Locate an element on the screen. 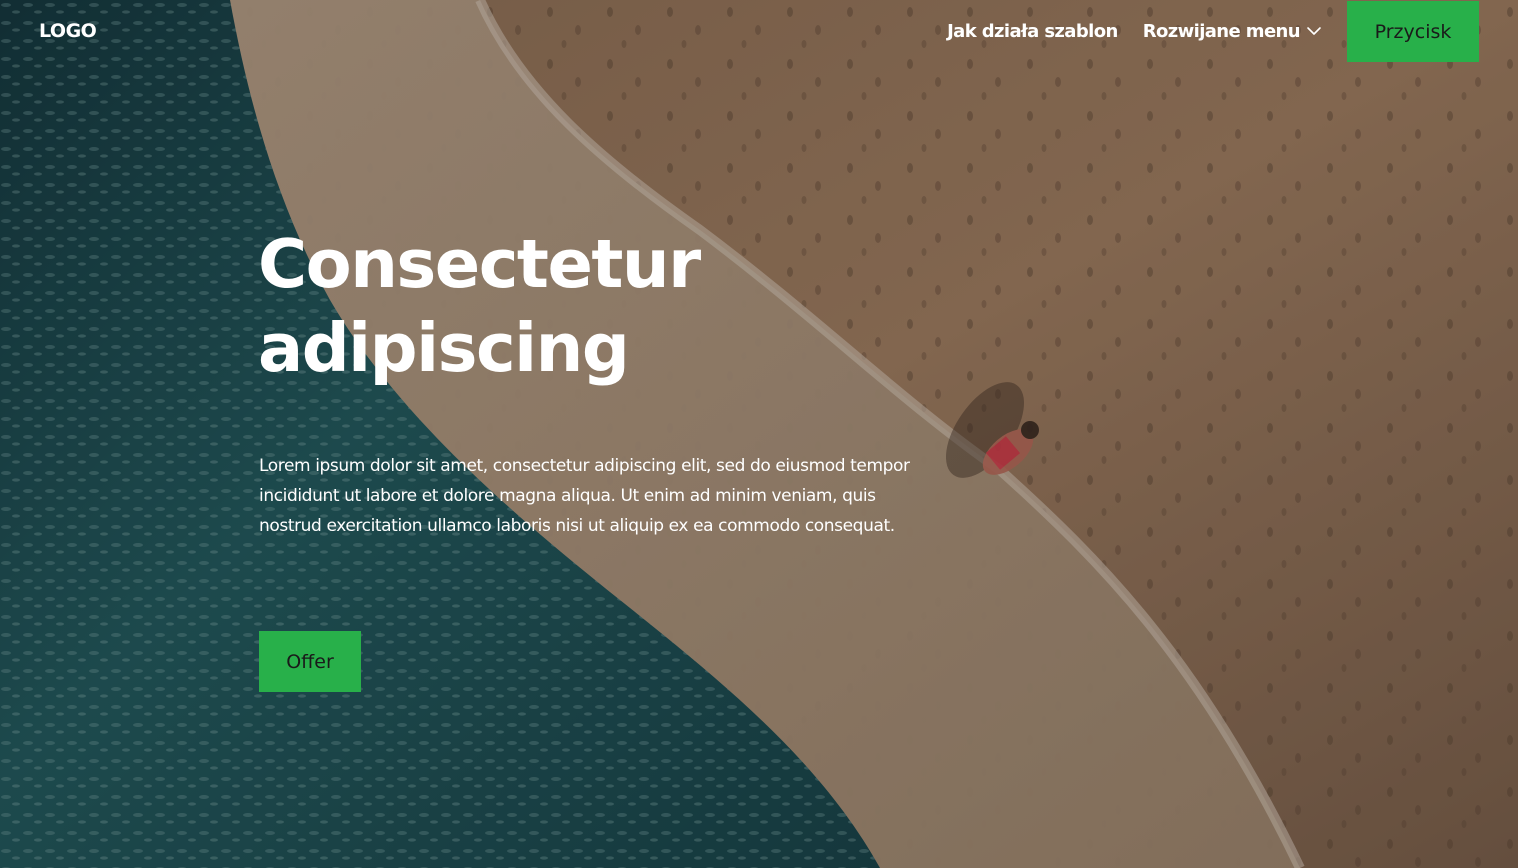 Image resolution: width=1518 pixels, height=868 pixels. offer-button: Offer is located at coordinates (310, 661).